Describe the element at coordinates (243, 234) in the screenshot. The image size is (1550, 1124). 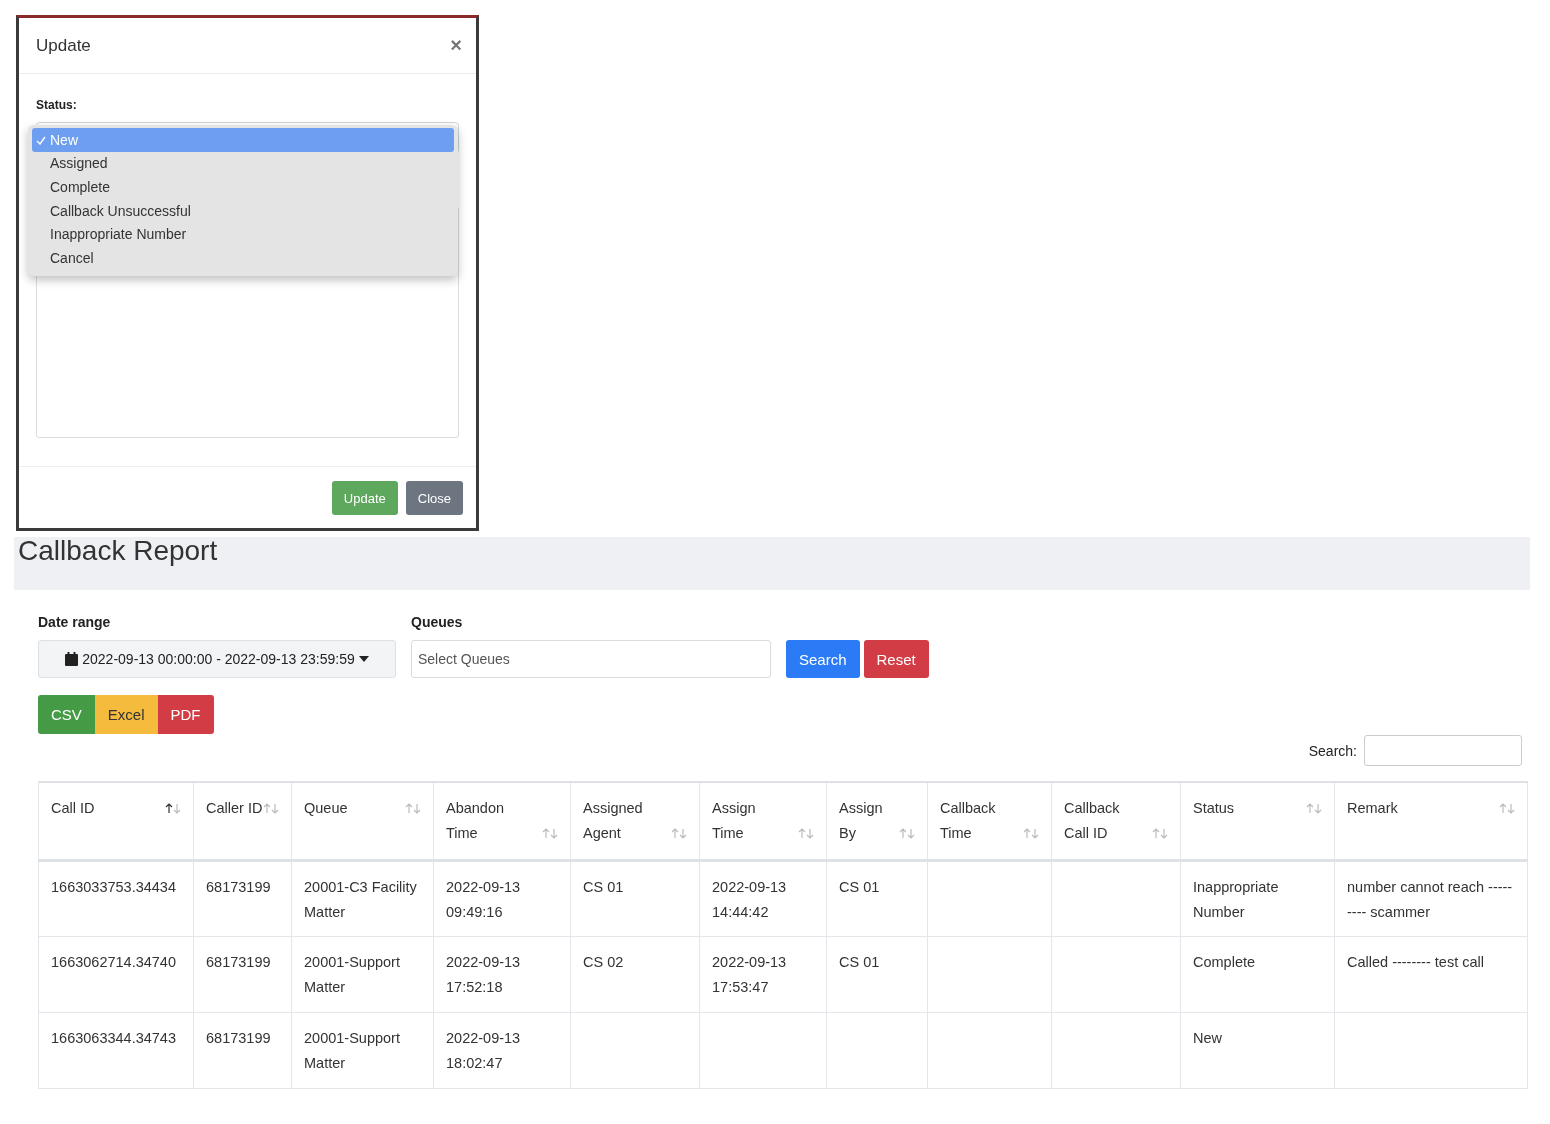
I see `dropdown-option: Inappropriate Number` at that location.